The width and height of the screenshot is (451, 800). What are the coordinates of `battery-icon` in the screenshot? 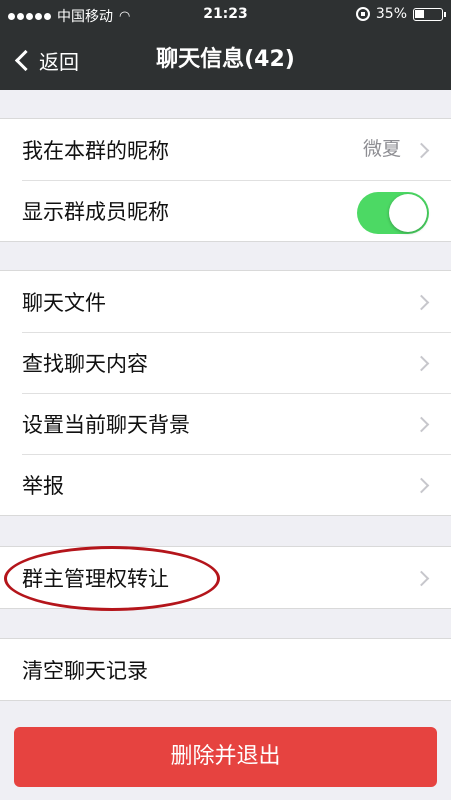 It's located at (429, 14).